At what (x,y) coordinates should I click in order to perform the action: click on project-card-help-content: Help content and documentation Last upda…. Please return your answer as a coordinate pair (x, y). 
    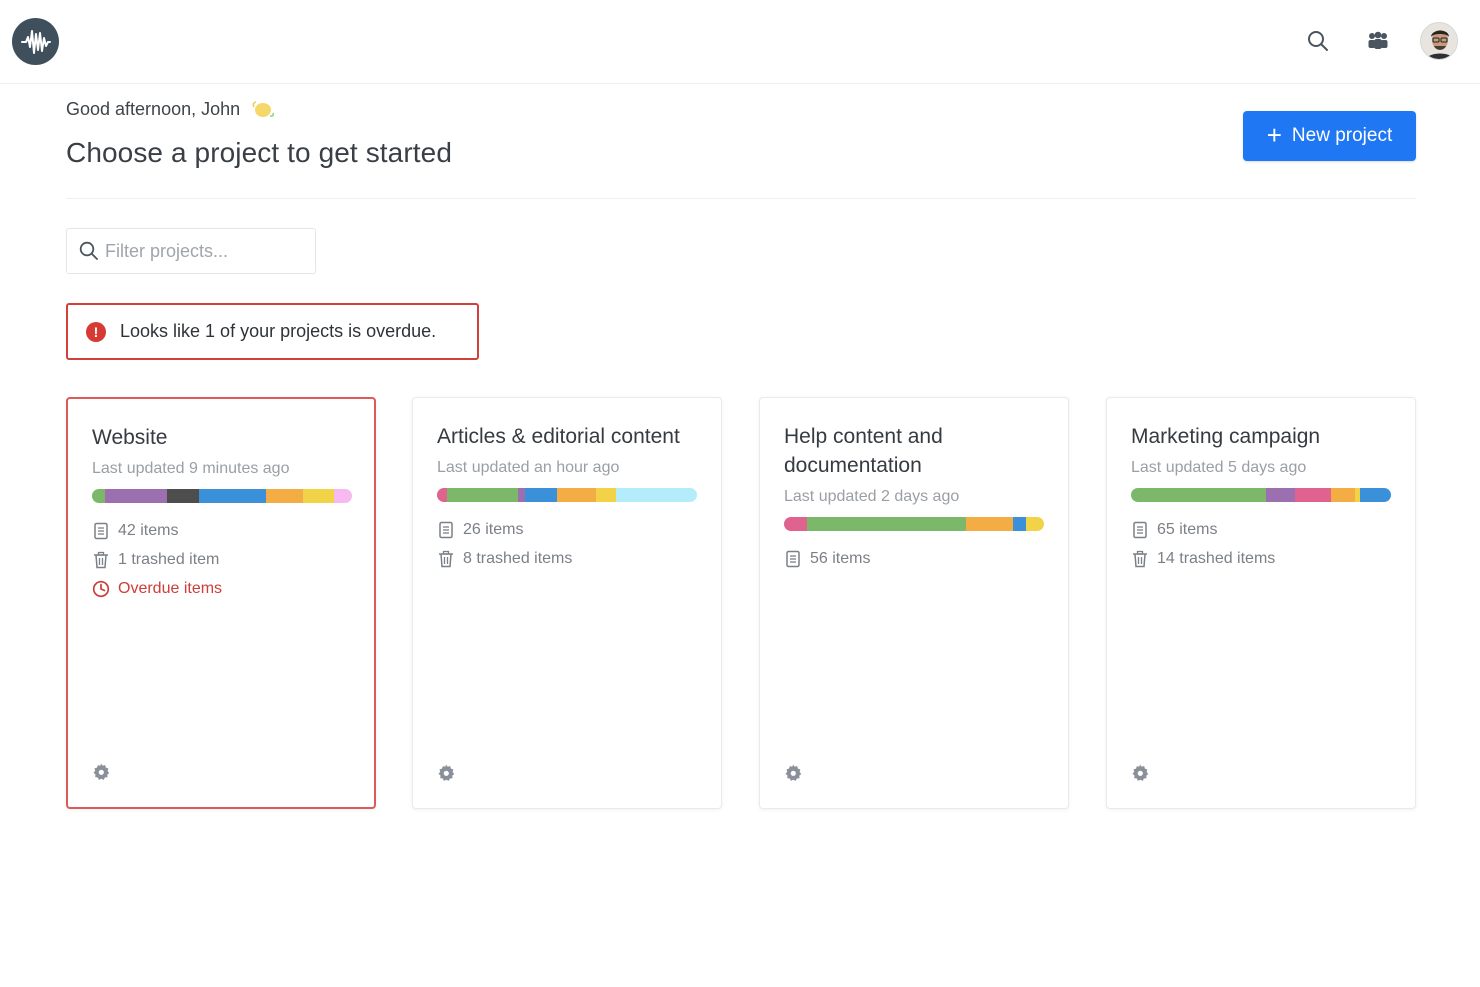
    Looking at the image, I should click on (914, 603).